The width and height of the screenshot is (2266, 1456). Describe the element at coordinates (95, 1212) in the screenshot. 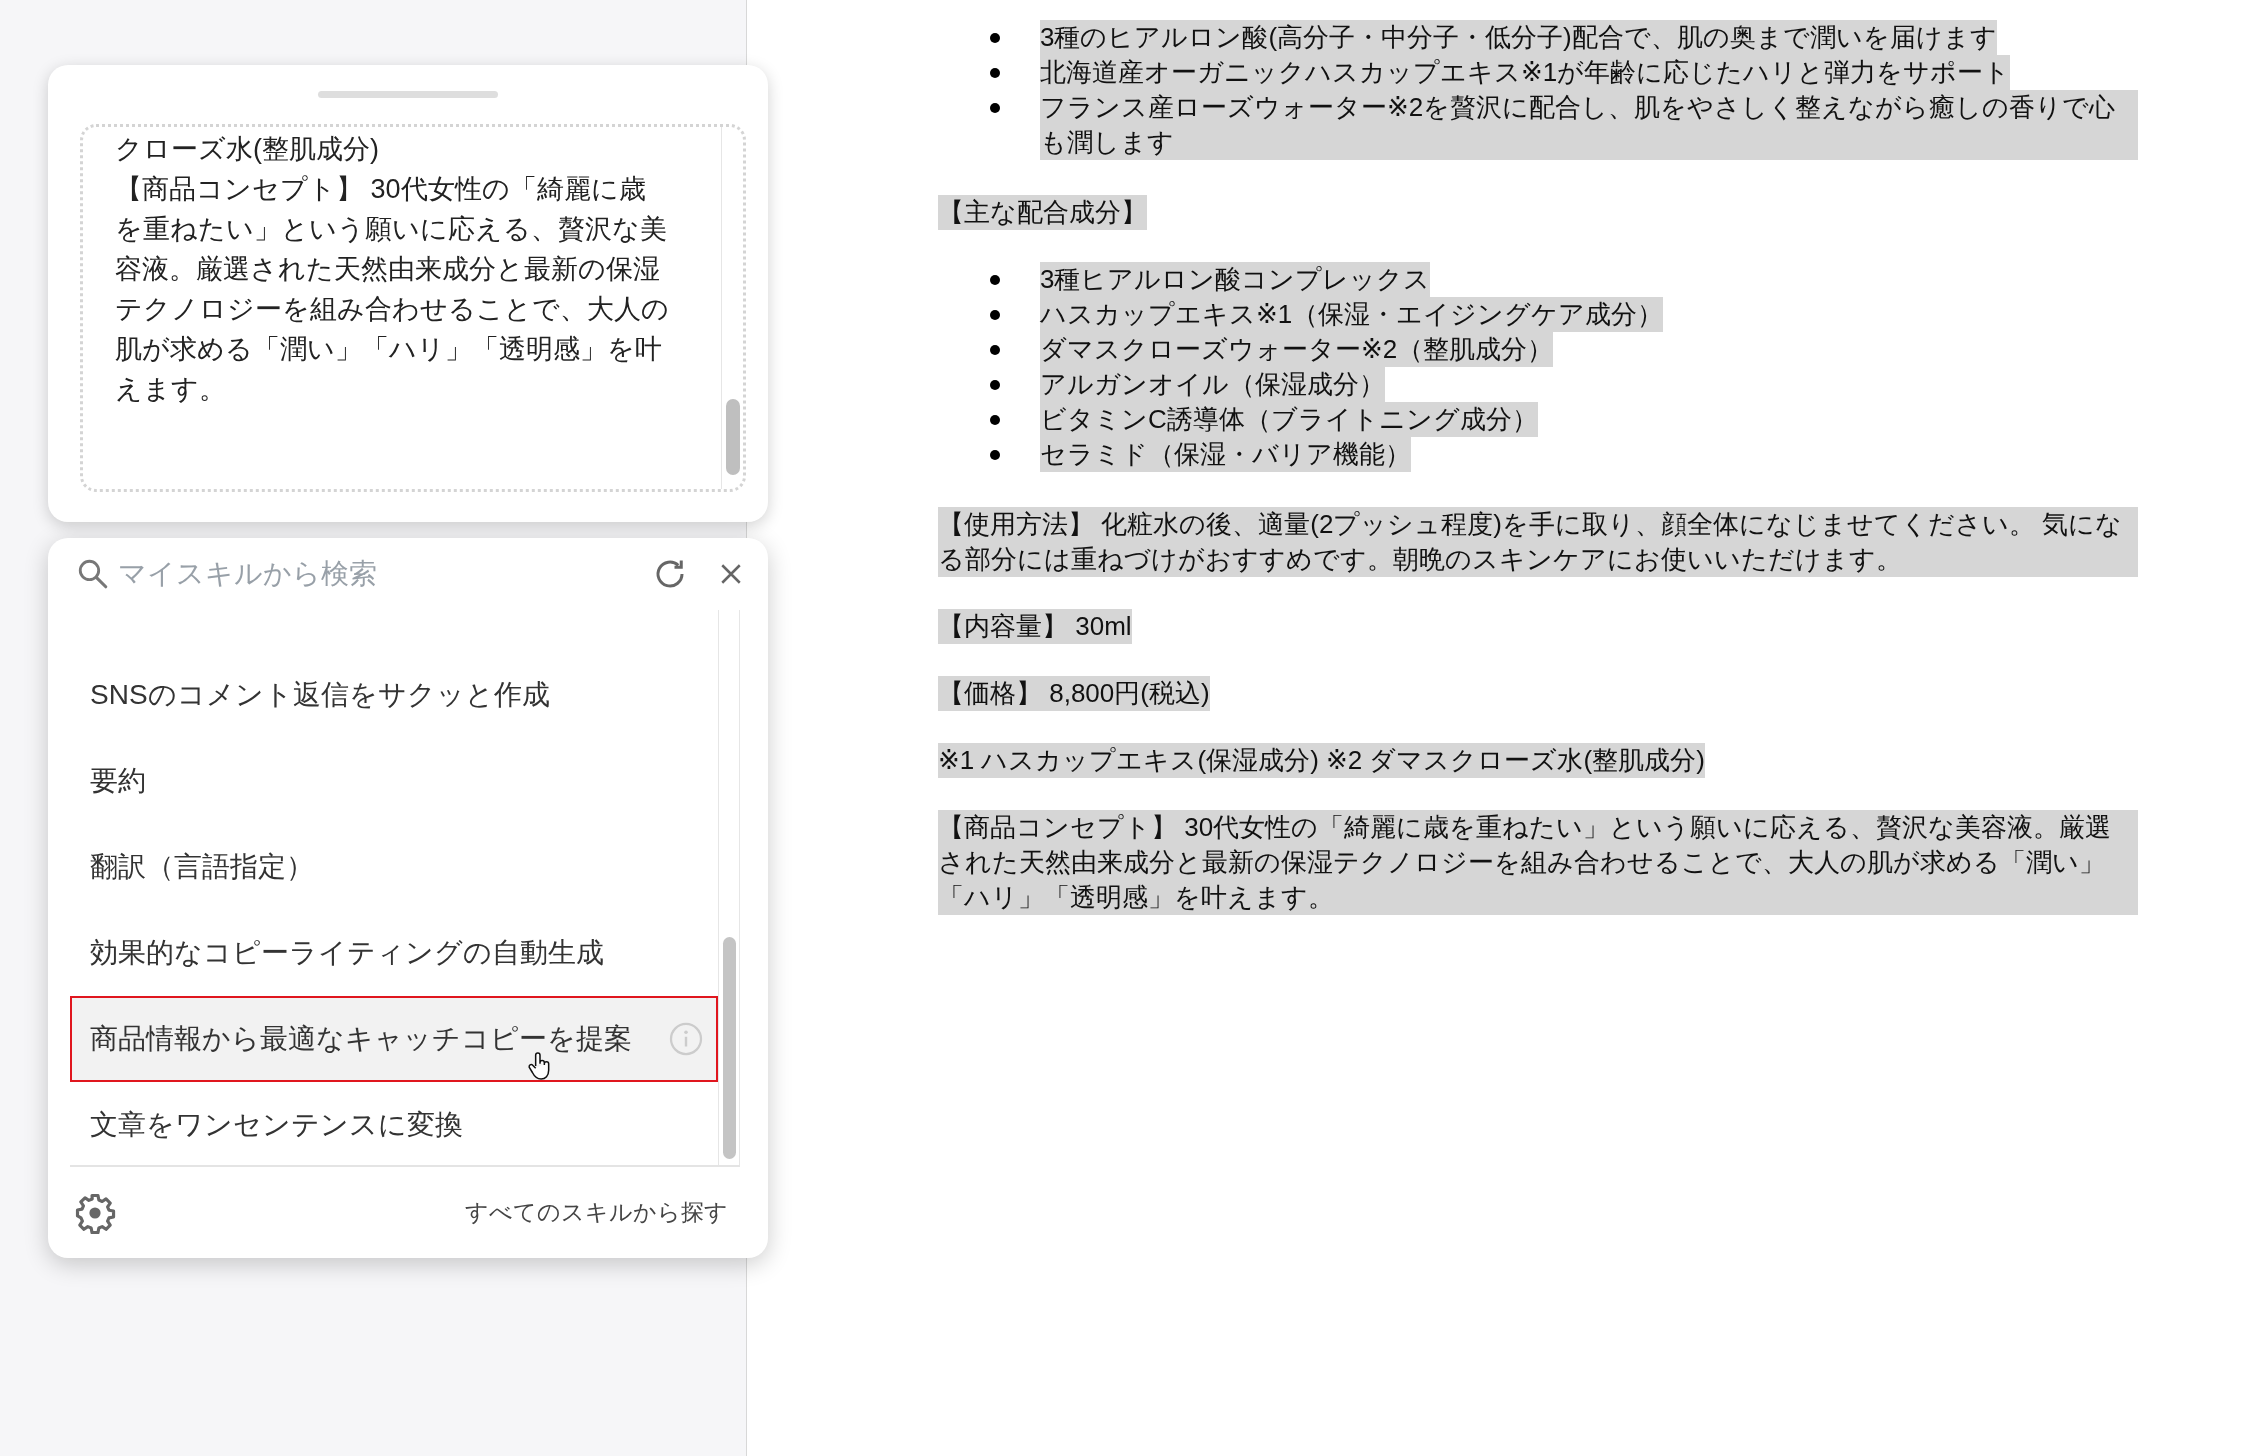

I see `settings-icon` at that location.